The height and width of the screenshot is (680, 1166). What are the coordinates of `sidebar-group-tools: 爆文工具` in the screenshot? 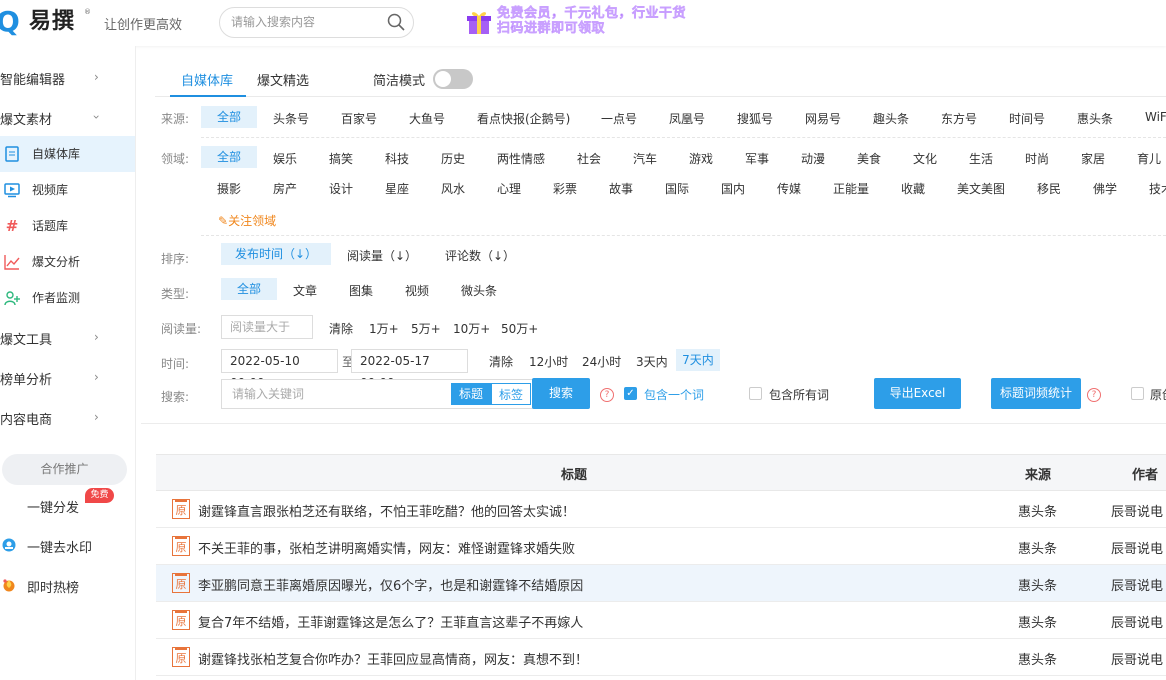 It's located at (26, 338).